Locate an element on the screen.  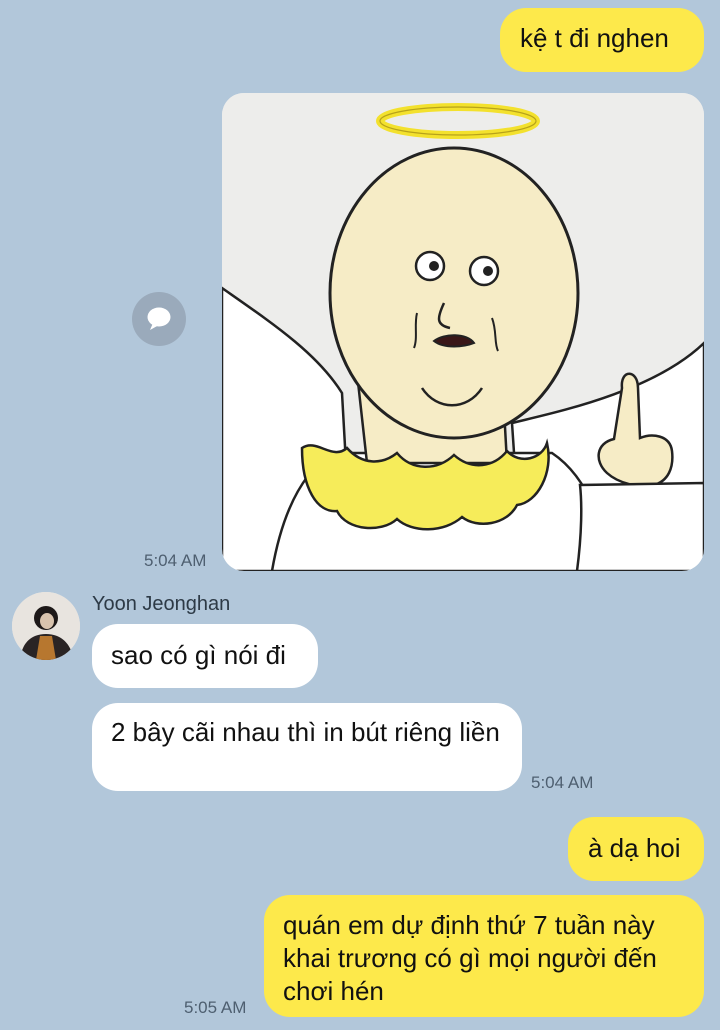
incoming-message-bubble: 2 bây cãi nhau thì in bút riêng liền is located at coordinates (307, 747).